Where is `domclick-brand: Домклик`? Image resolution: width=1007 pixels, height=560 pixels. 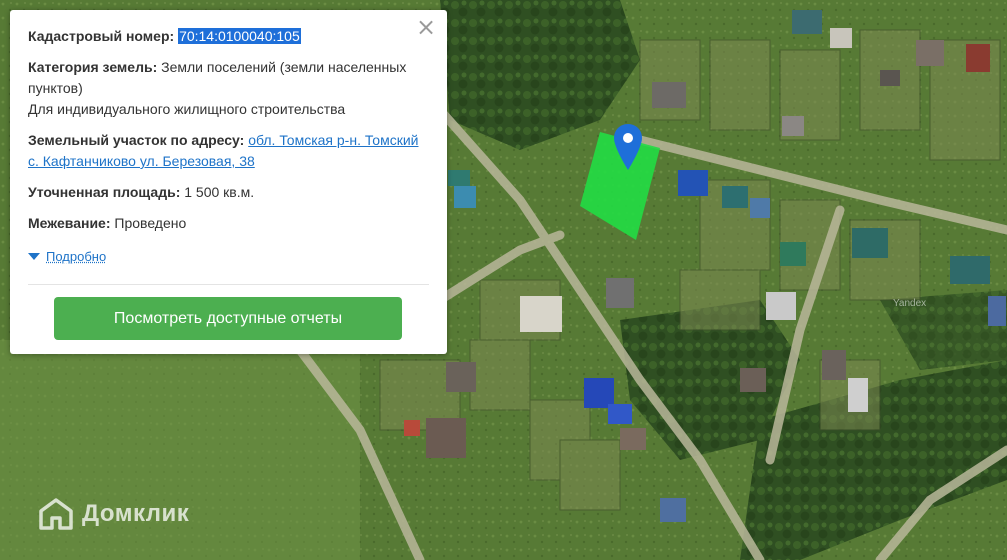 domclick-brand: Домклик is located at coordinates (136, 513).